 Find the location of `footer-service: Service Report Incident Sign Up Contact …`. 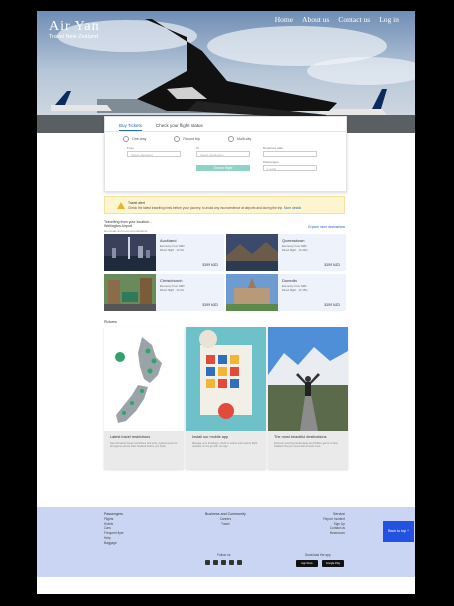

footer-service: Service Report Incident Sign Up Contact … is located at coordinates (327, 524).